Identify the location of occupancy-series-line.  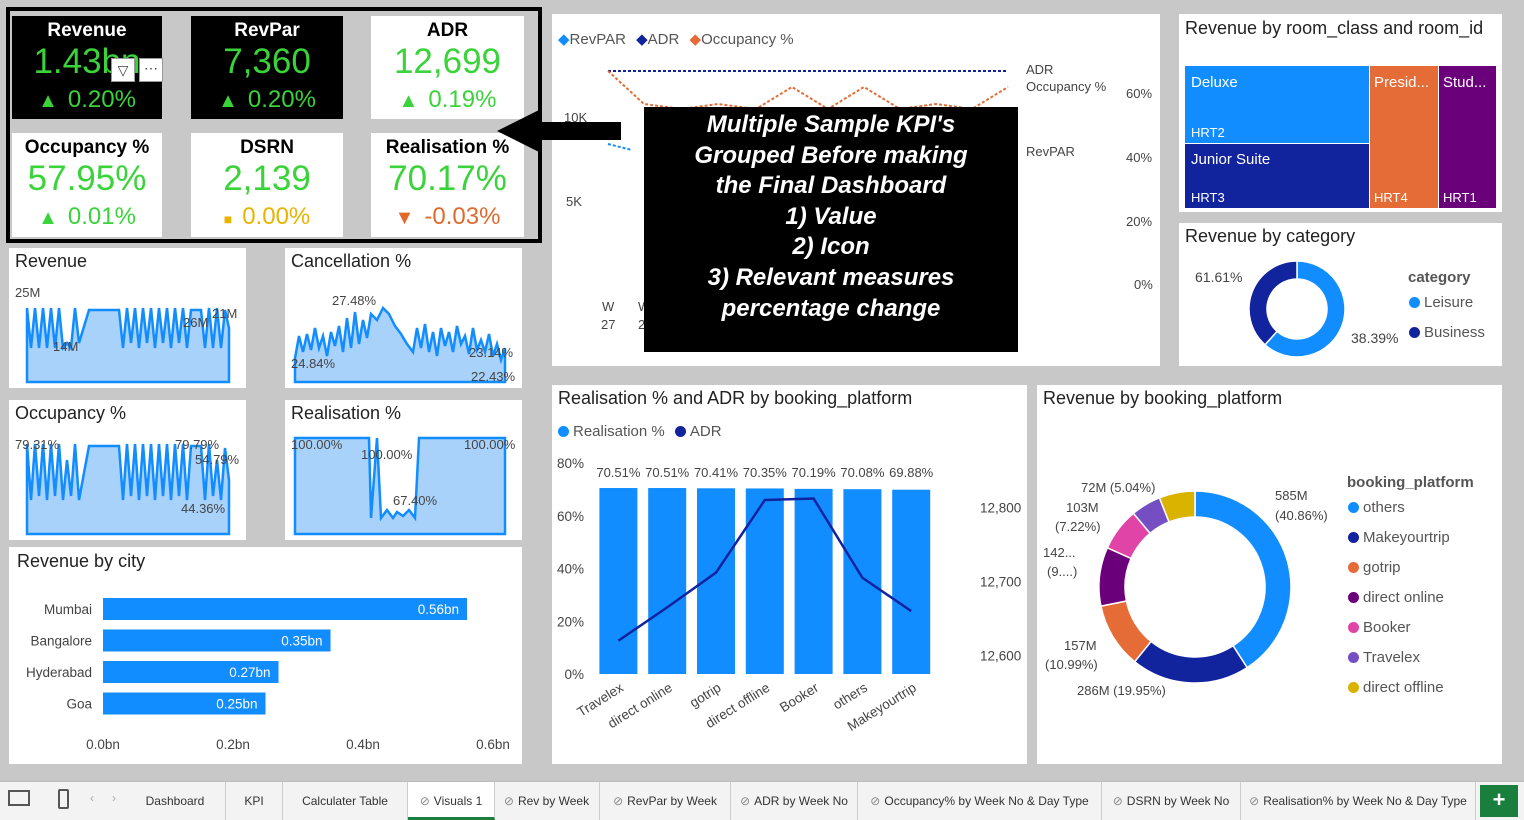
(808, 90).